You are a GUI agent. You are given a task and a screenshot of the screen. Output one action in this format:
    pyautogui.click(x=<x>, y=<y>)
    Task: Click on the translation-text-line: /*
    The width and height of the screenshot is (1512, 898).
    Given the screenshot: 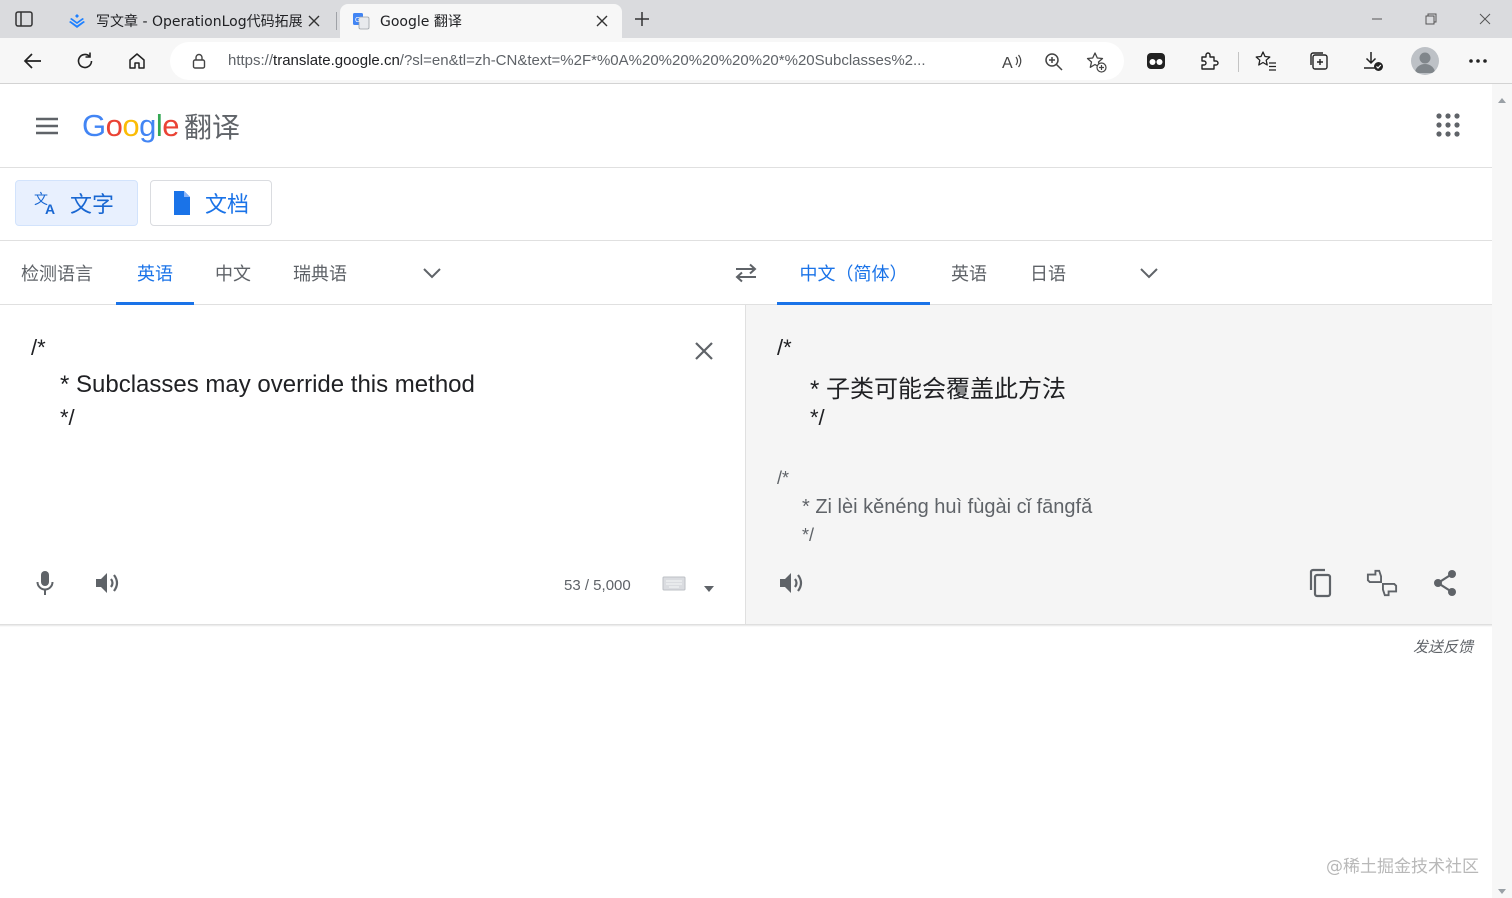 What is the action you would take?
    pyautogui.click(x=784, y=347)
    